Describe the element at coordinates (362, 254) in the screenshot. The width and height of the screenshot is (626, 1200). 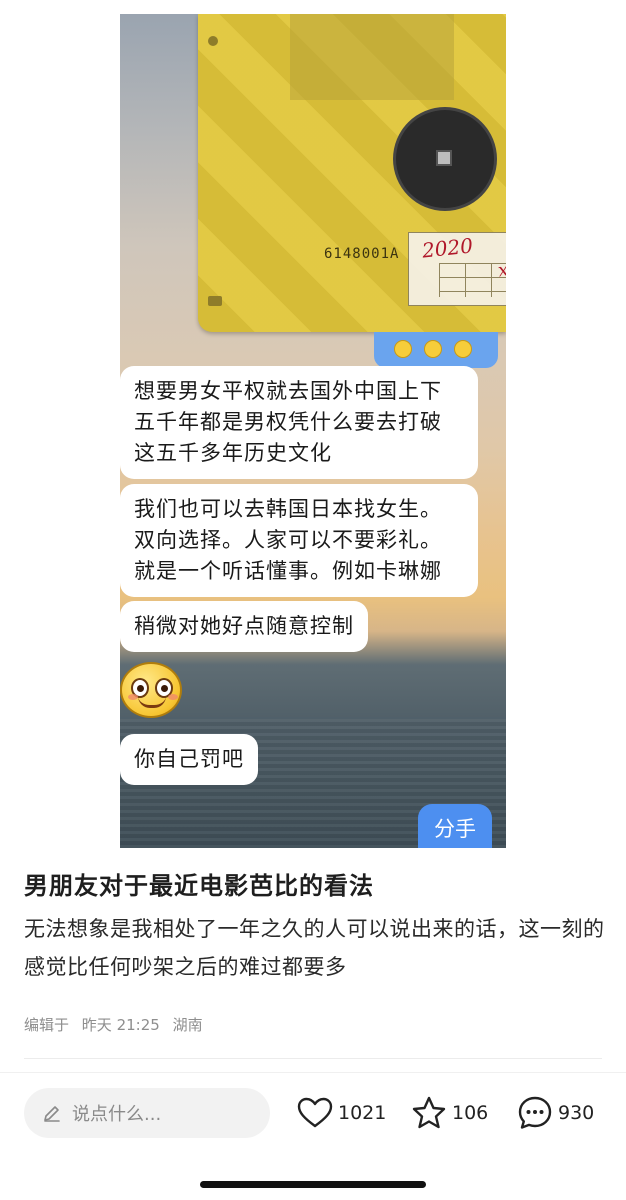
I see `floppy-code: 6148001A` at that location.